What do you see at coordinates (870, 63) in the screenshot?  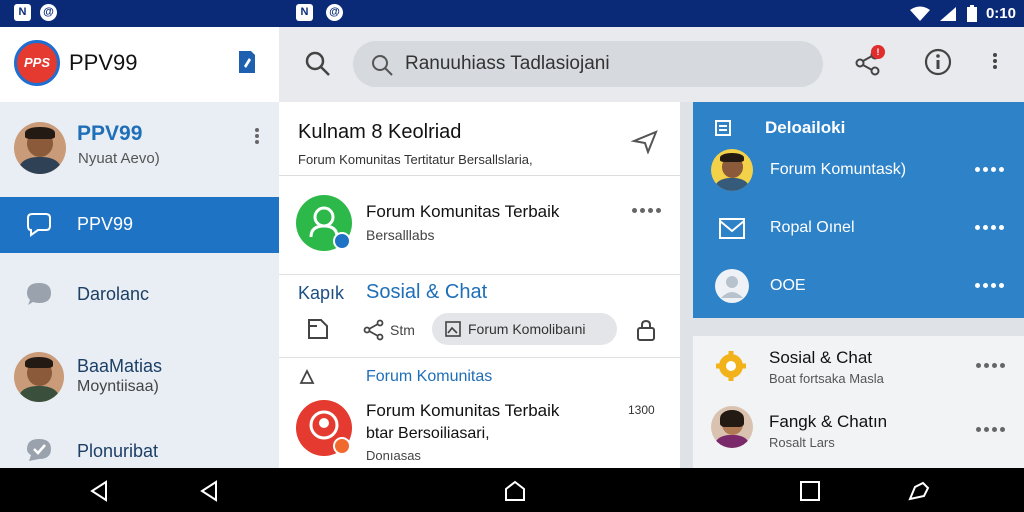 I see `share-button: !` at bounding box center [870, 63].